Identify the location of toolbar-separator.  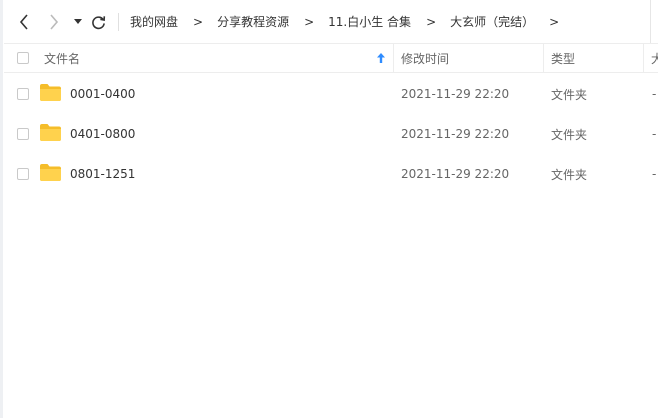
(118, 22).